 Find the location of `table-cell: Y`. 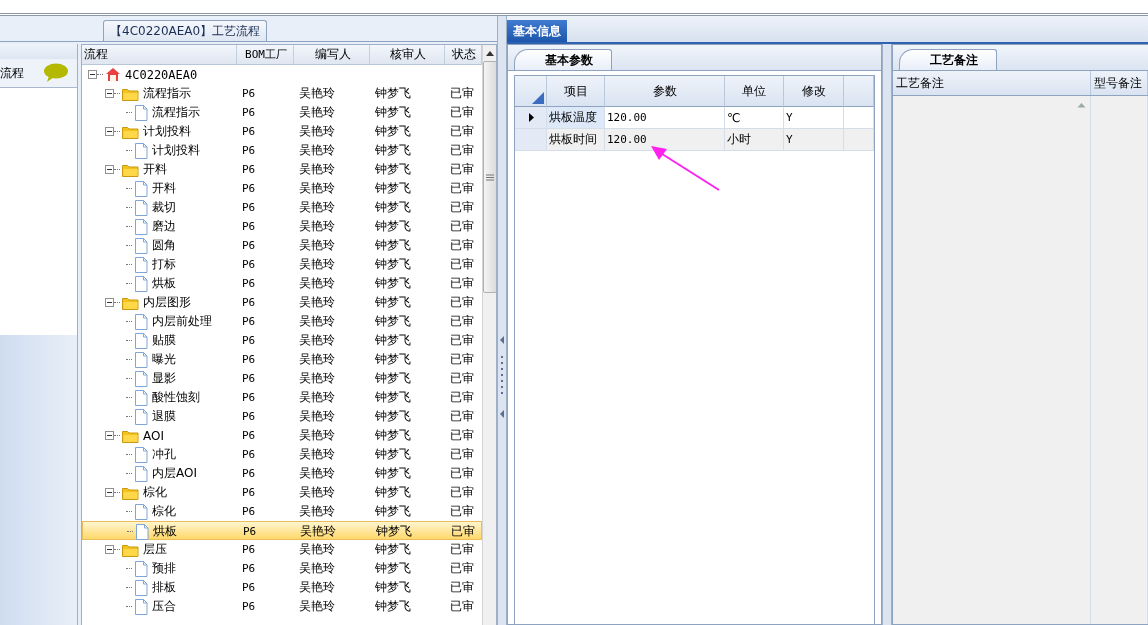

table-cell: Y is located at coordinates (814, 140).